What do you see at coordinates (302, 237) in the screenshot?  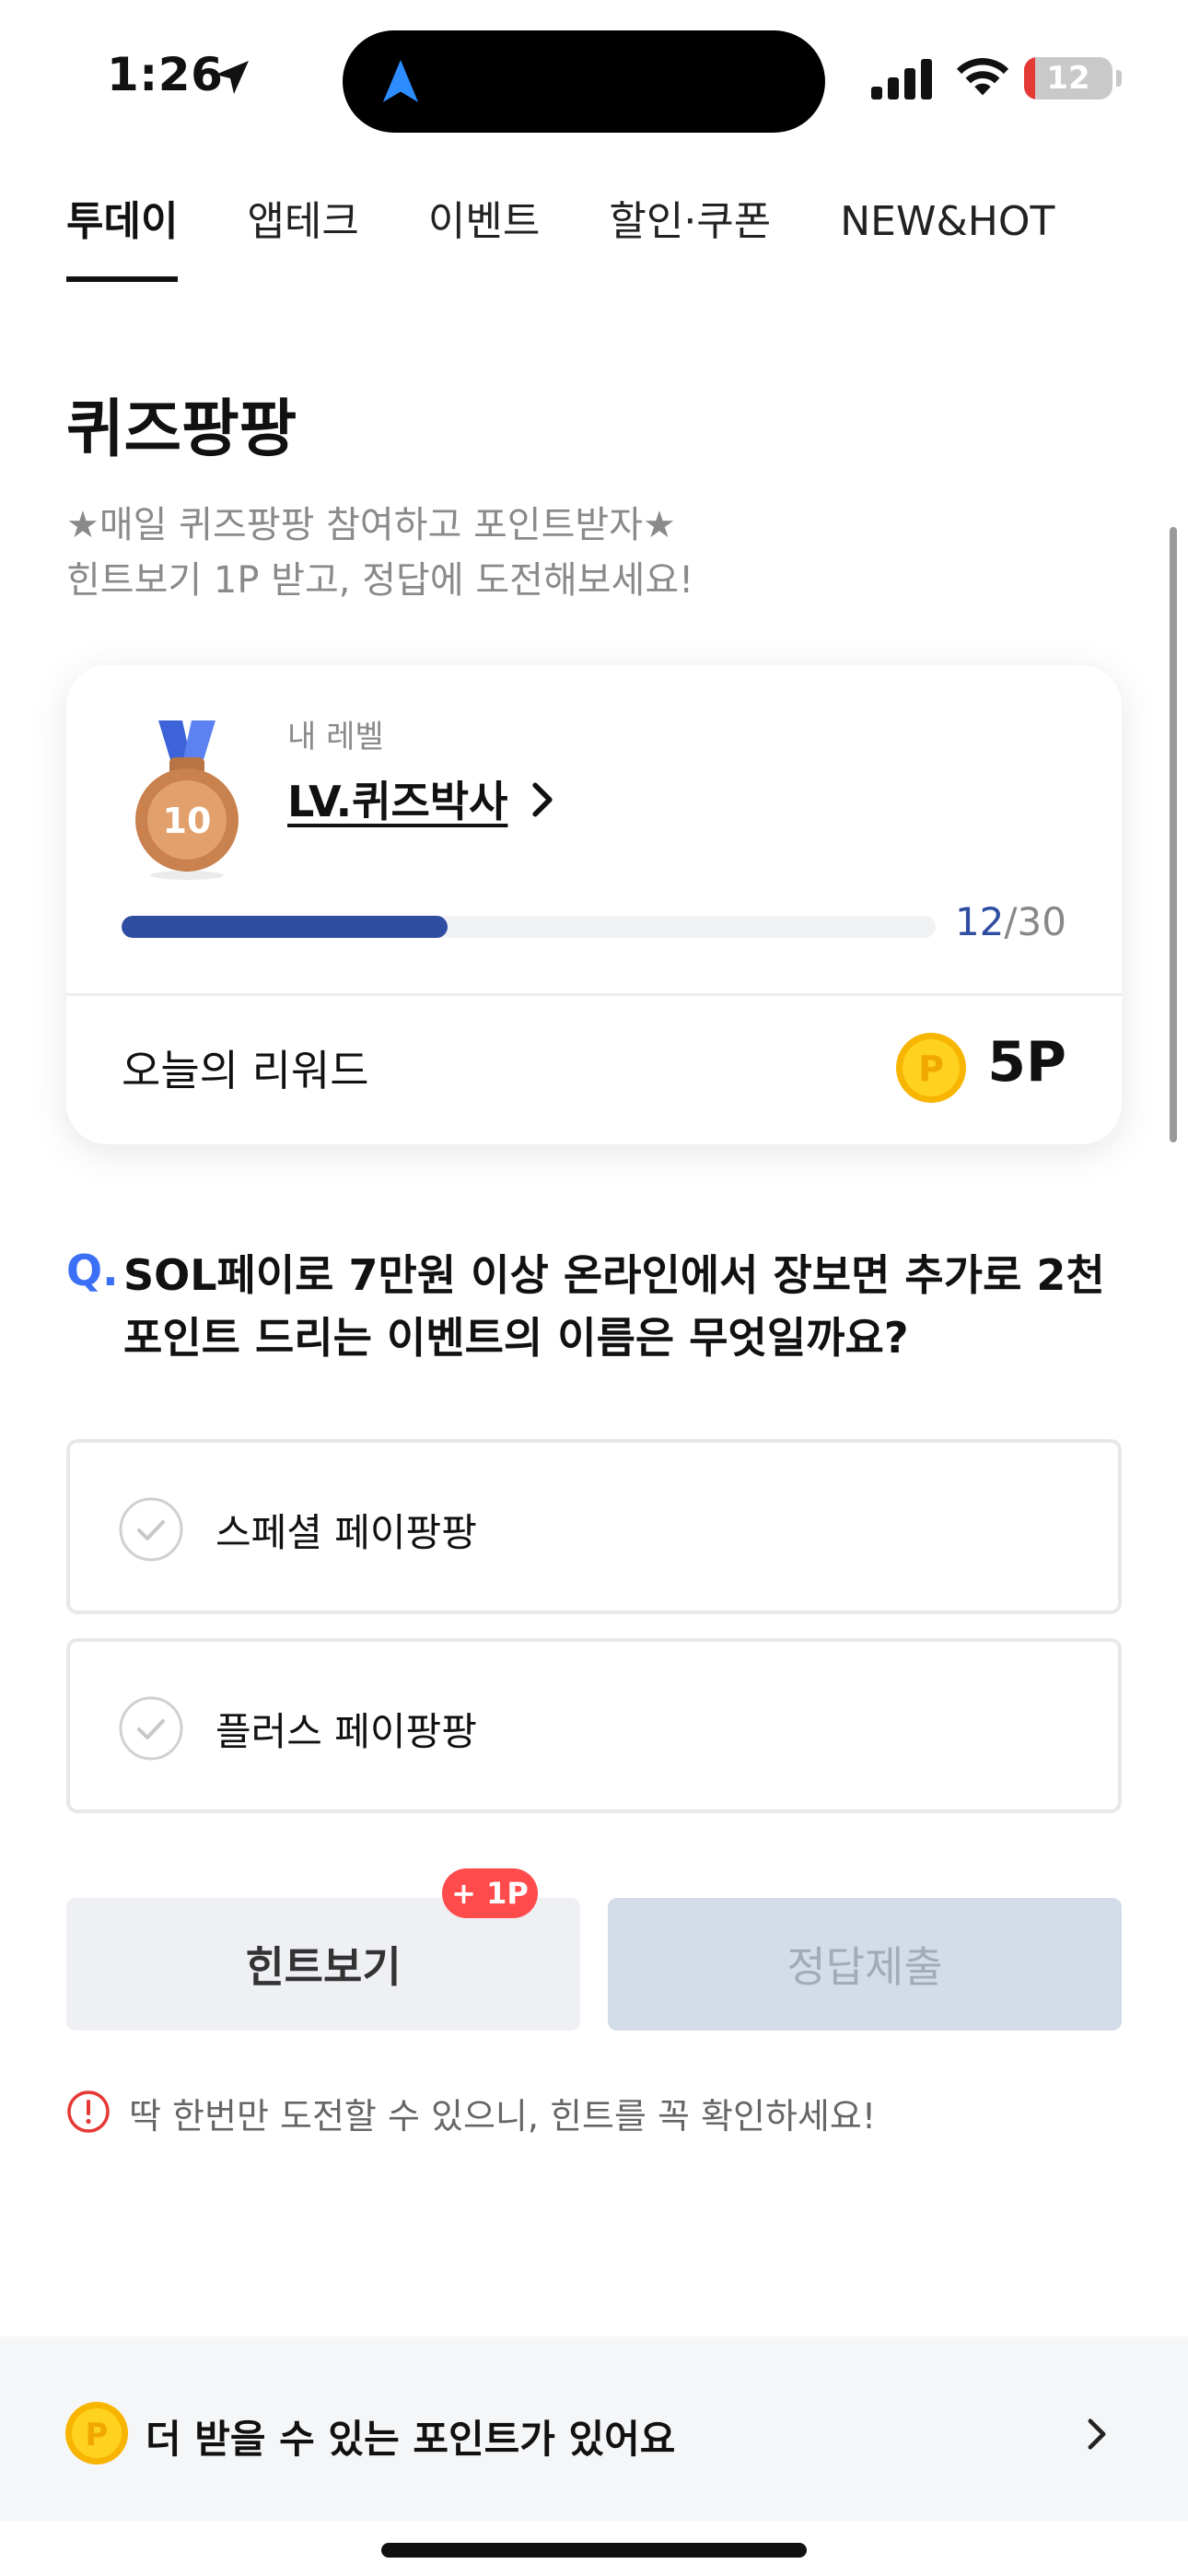 I see `tab-apptech: 앱테크` at bounding box center [302, 237].